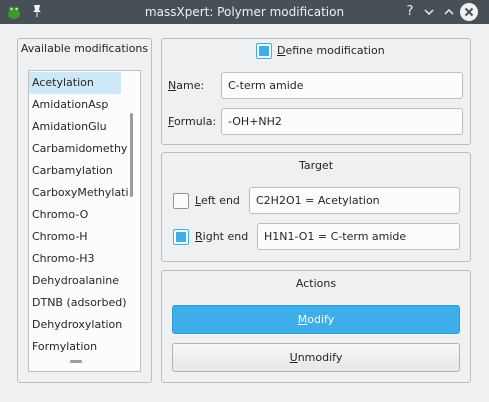 The width and height of the screenshot is (489, 402). What do you see at coordinates (79, 149) in the screenshot?
I see `modification-list-item: Carbamidomethy` at bounding box center [79, 149].